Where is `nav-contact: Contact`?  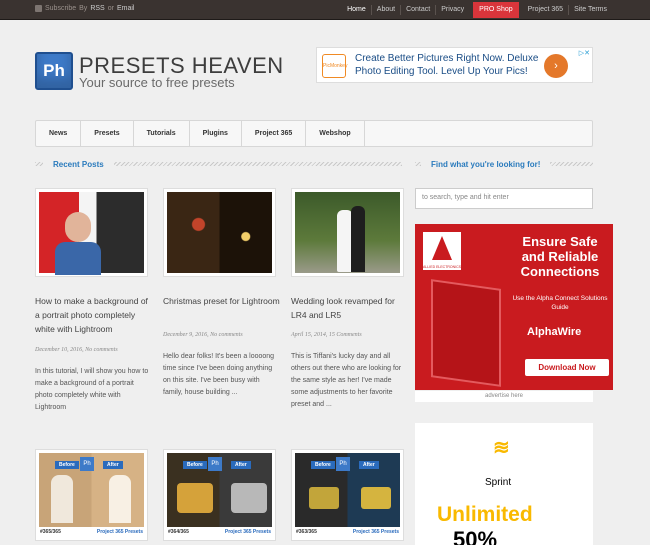
nav-contact: Contact is located at coordinates (417, 10).